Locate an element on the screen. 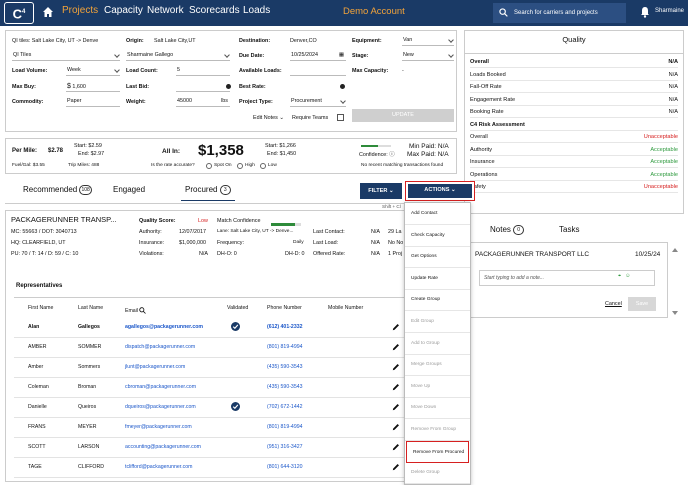  emoji-icon: ☺ is located at coordinates (628, 276).